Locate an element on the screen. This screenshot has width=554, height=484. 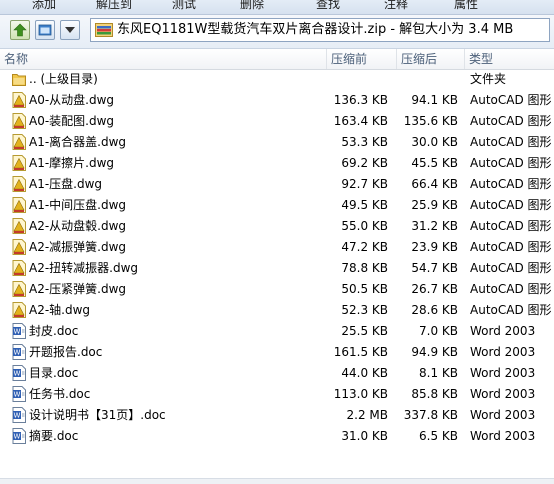
file-name: 摘要.doc is located at coordinates (54, 436).